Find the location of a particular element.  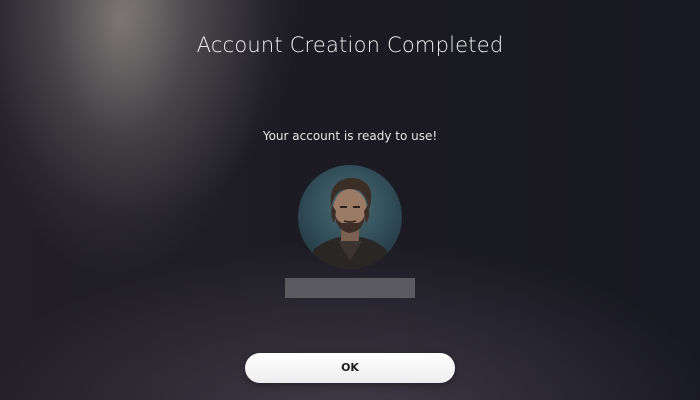

page-title: Account Creation Completed is located at coordinates (350, 45).